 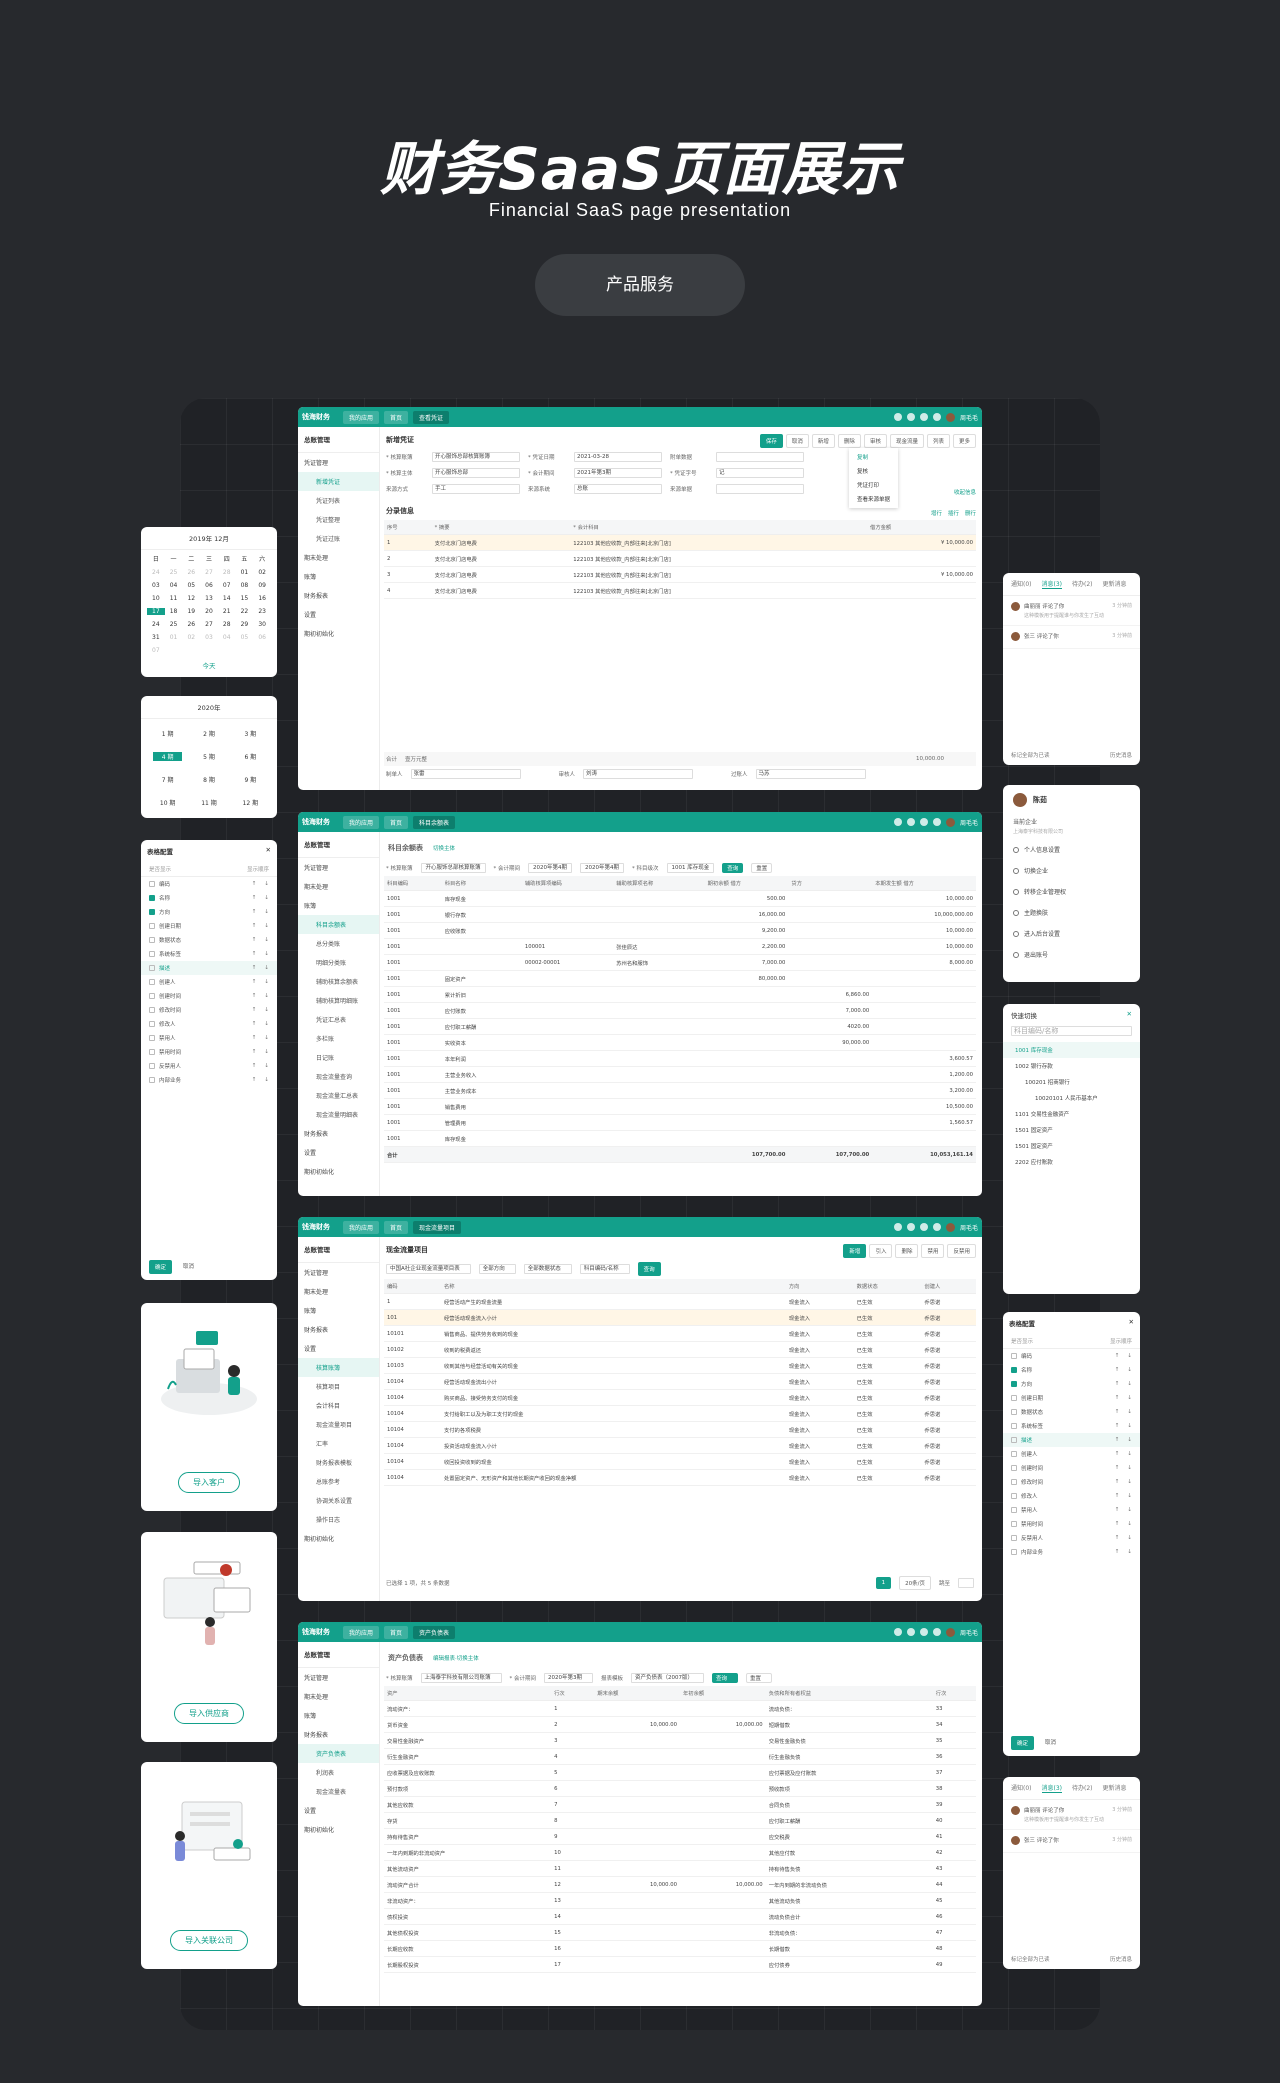 What do you see at coordinates (668, 1678) in the screenshot?
I see `filter-input: 资产负债表（2007版）` at bounding box center [668, 1678].